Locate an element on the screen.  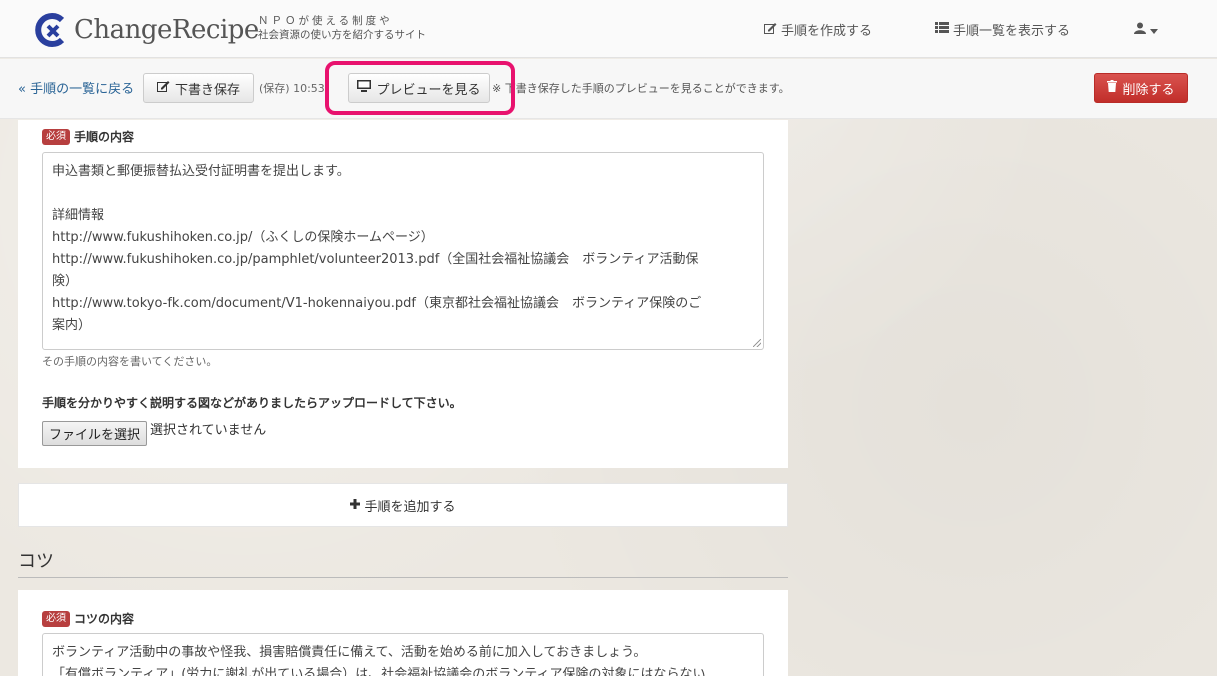
tagline-line2: 社会資源の使い方を紹介するサイト is located at coordinates (342, 35).